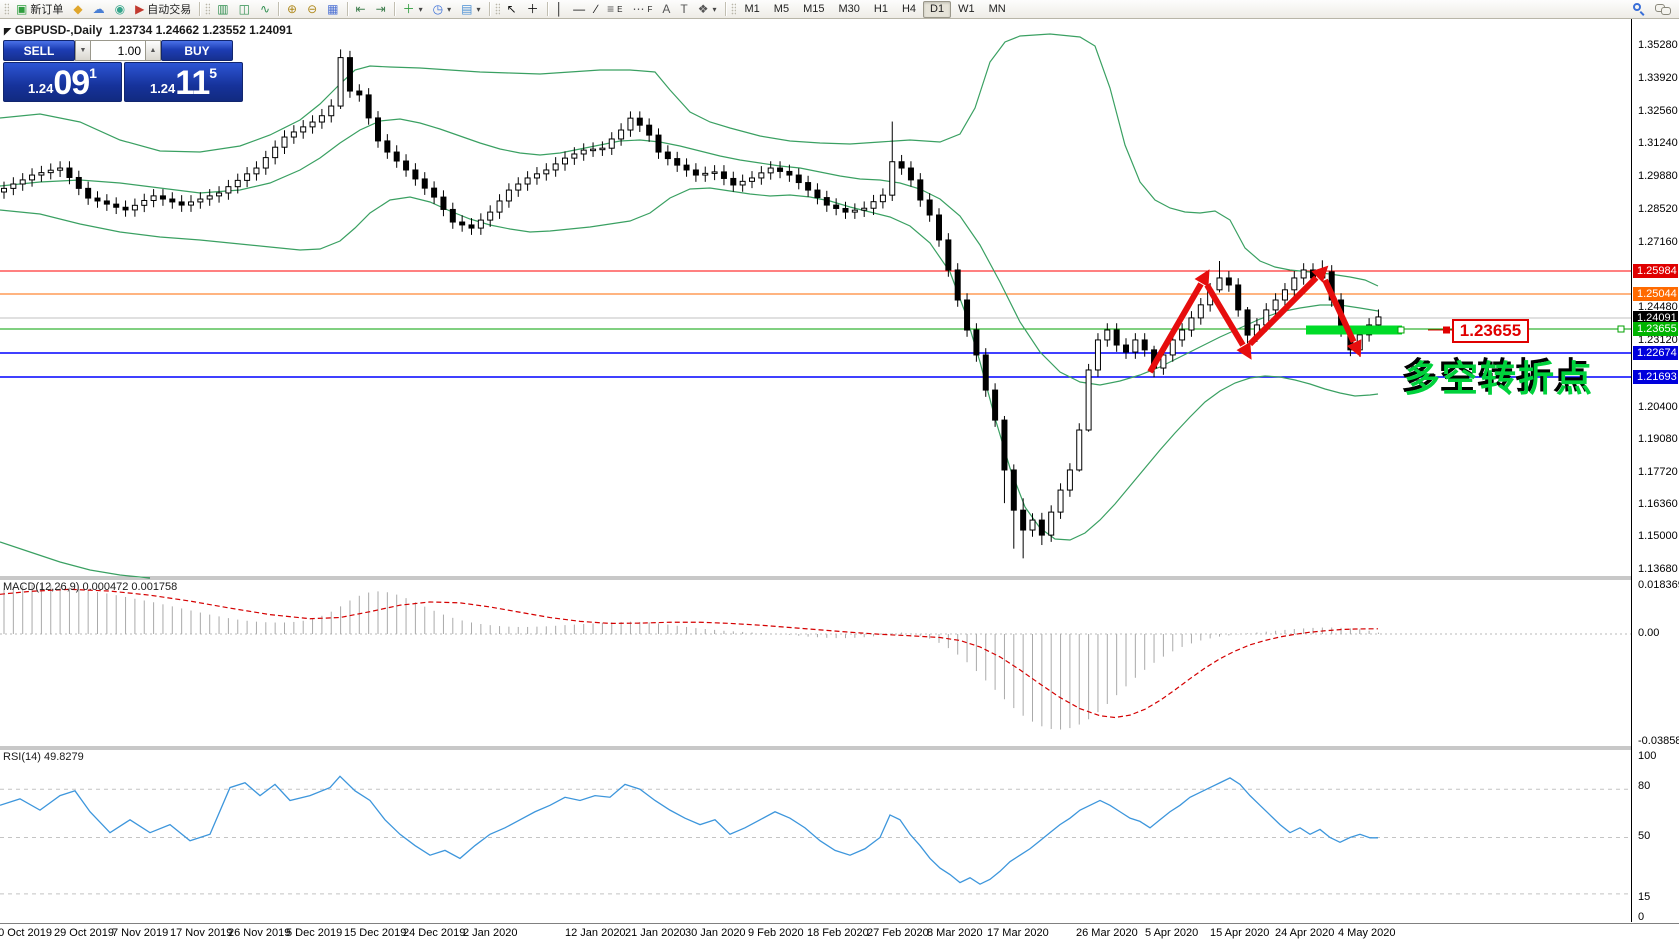  Describe the element at coordinates (1655, 271) in the screenshot. I see `price-badge: 1.25984` at that location.